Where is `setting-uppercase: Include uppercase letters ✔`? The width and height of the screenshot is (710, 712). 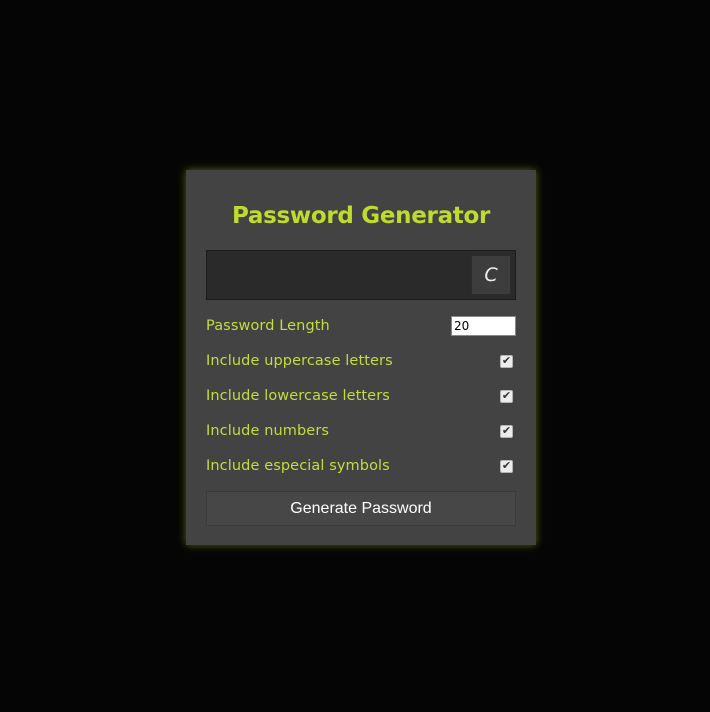 setting-uppercase: Include uppercase letters ✔ is located at coordinates (361, 361).